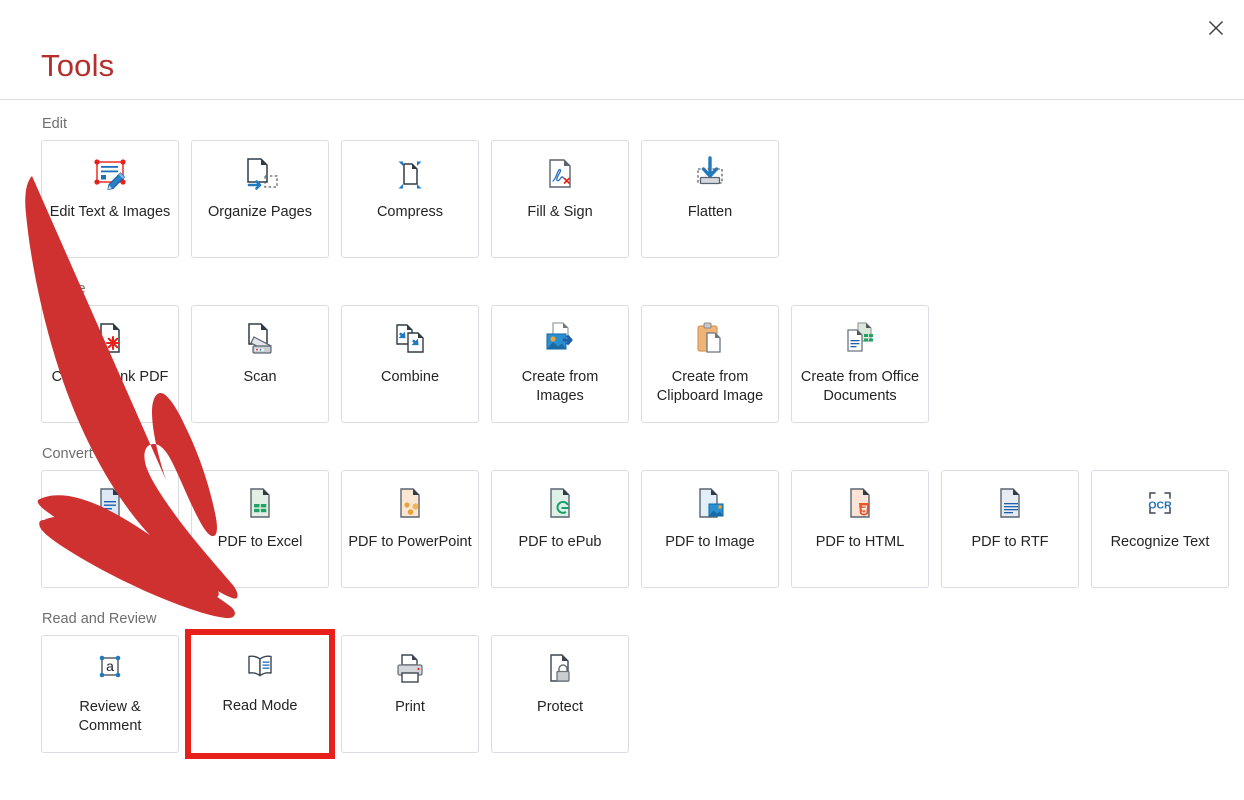  I want to click on section-label: Read and Review, so click(99, 619).